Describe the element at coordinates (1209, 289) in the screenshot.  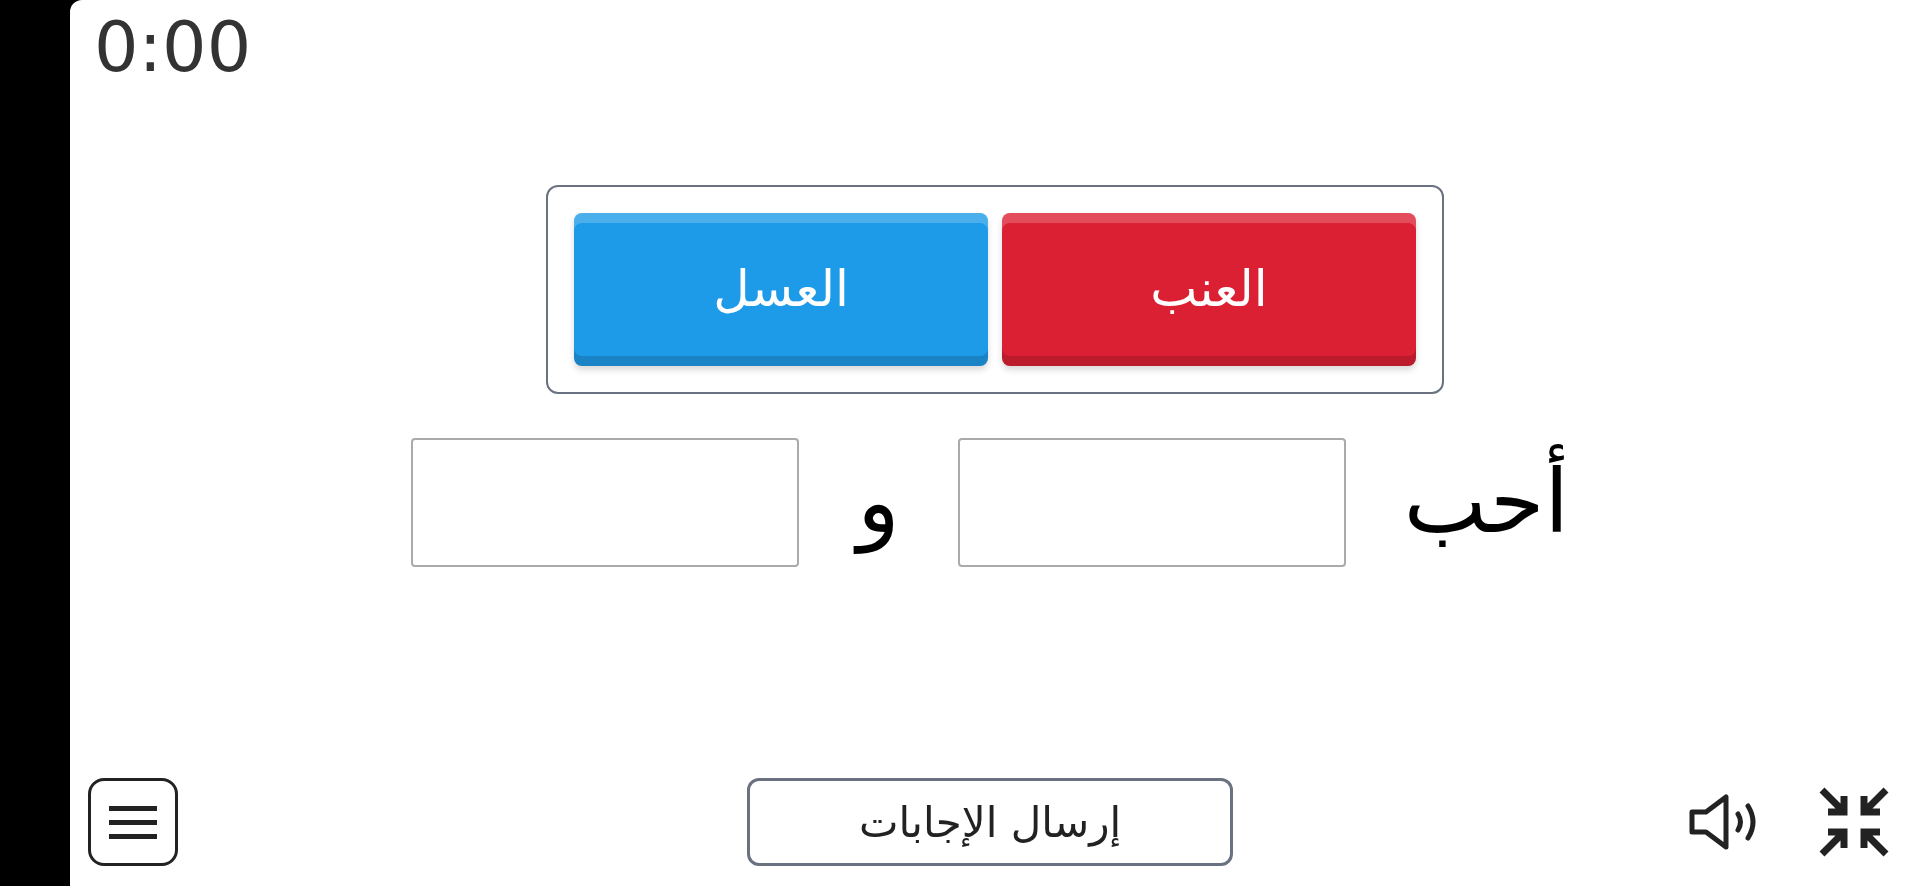
I see `word-tile: العنب` at that location.